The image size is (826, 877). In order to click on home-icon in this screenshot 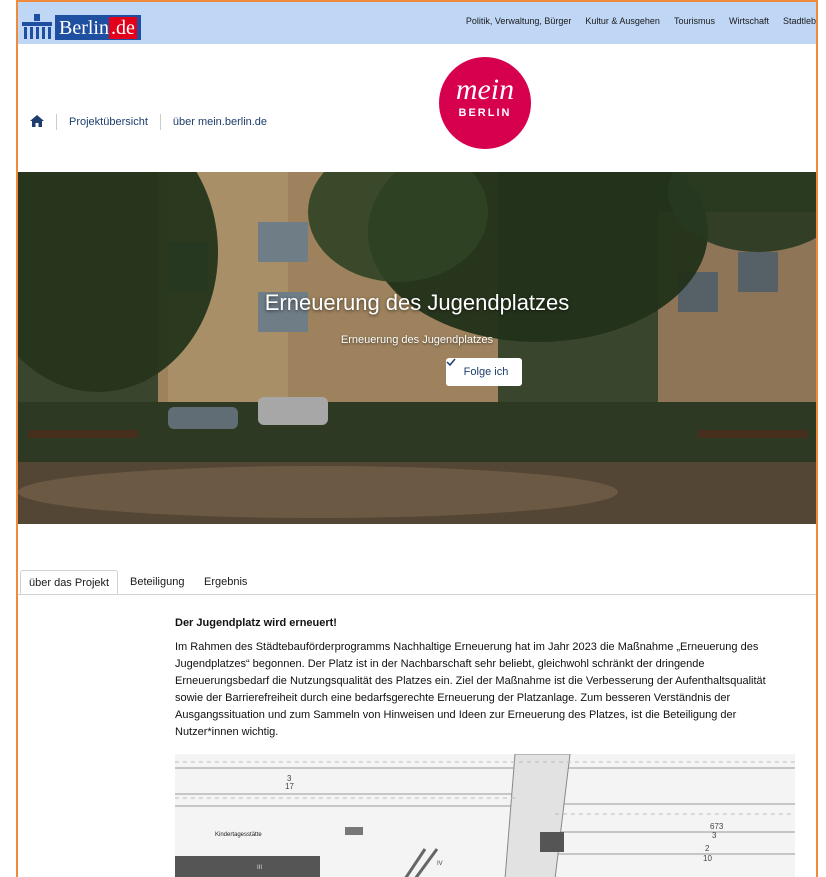, I will do `click(37, 122)`.